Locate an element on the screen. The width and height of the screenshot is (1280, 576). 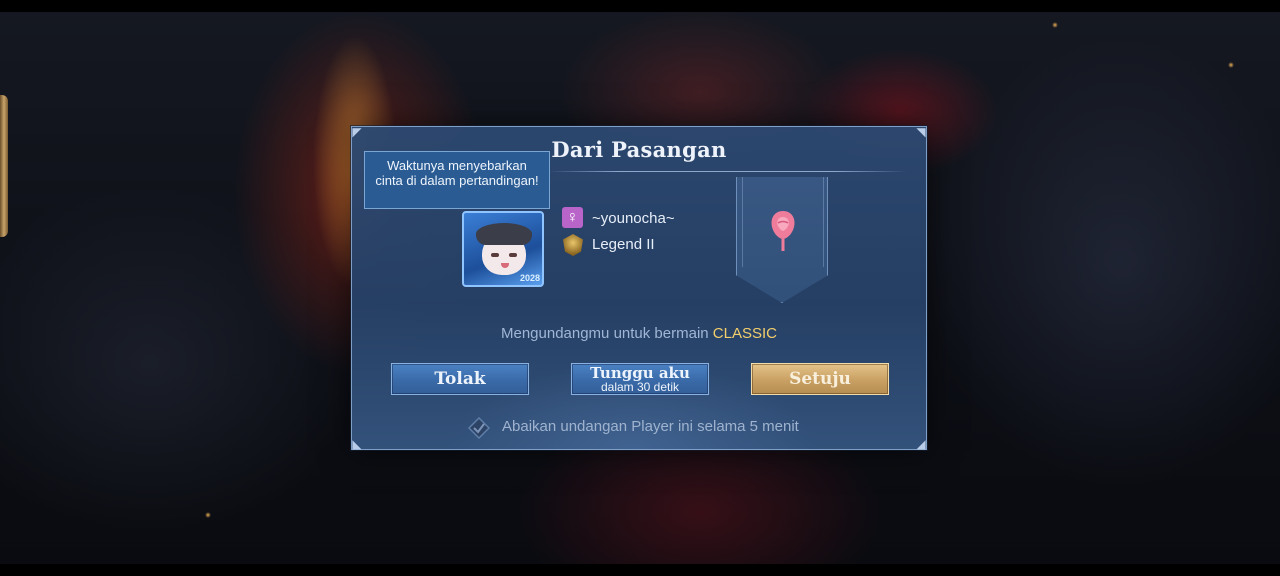
game-mode: CLASSIC is located at coordinates (744, 333).